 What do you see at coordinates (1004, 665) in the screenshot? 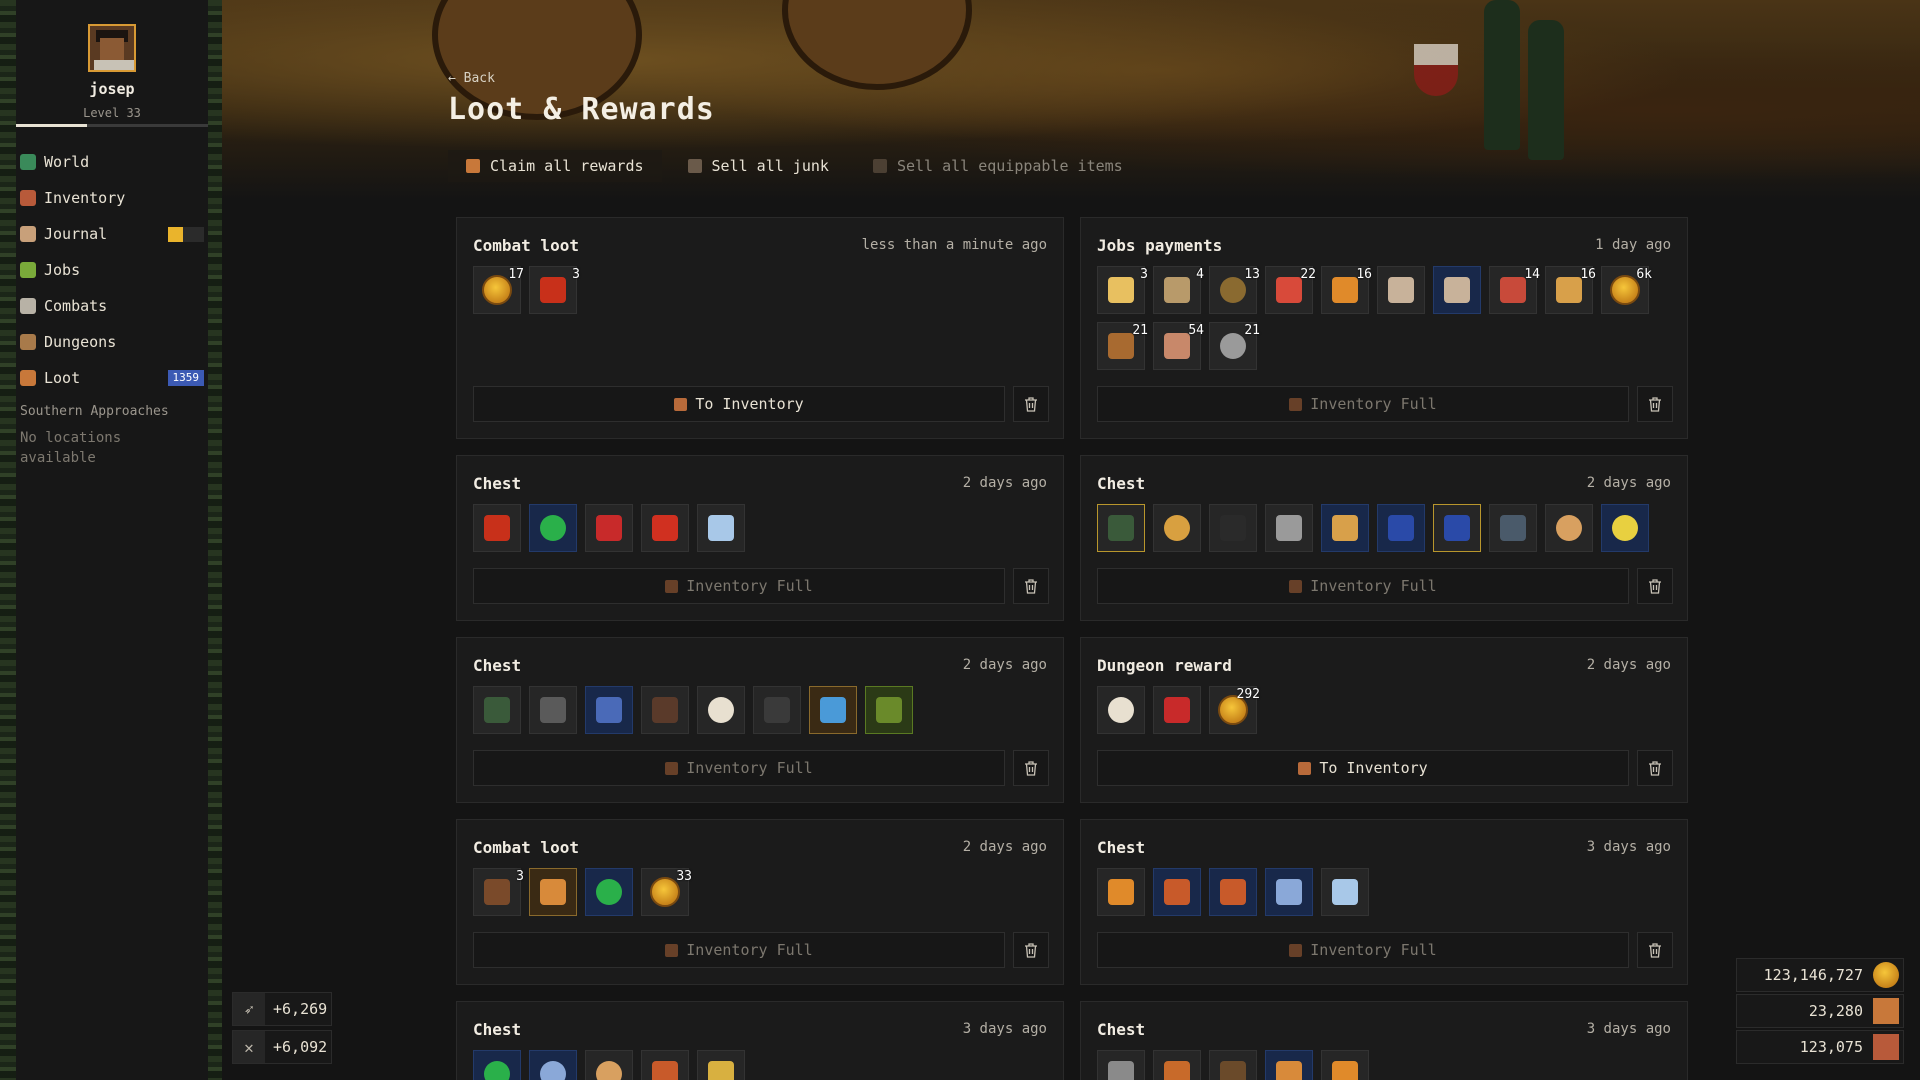
I see `loot-card-time: 2 days ago` at bounding box center [1004, 665].